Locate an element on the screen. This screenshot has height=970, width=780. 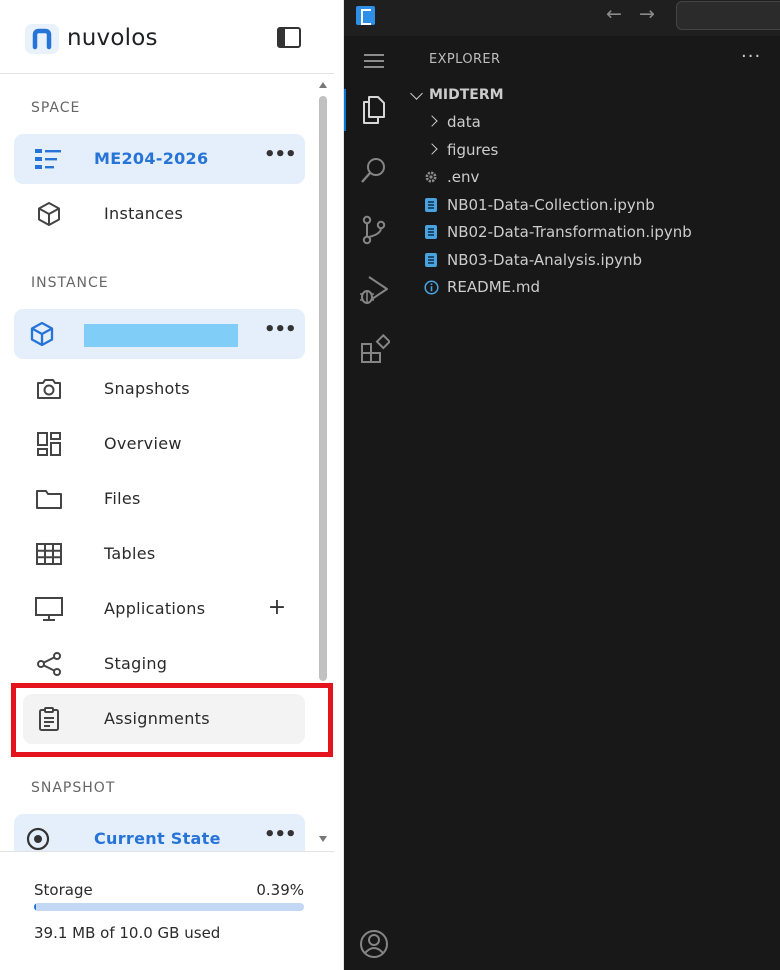
storage-used-text: 39.1 MB of 10.0 GB used is located at coordinates (127, 933).